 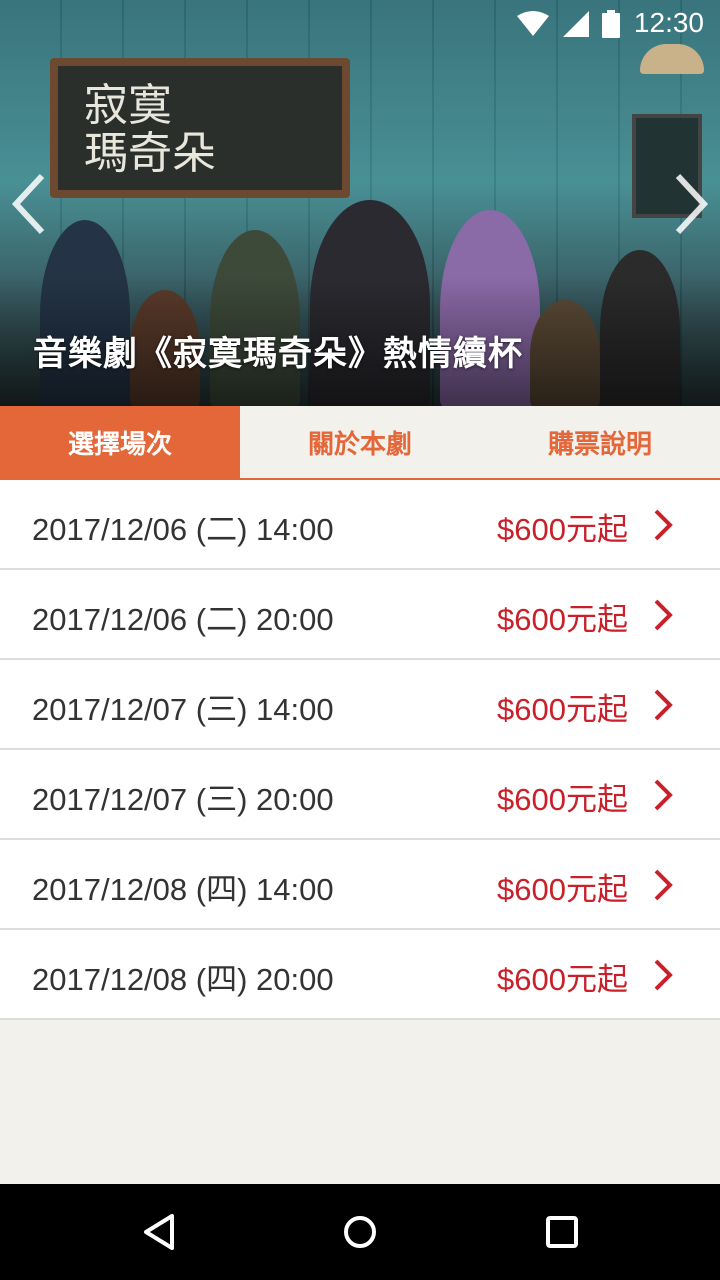 I want to click on previous-slide-button, so click(x=30, y=204).